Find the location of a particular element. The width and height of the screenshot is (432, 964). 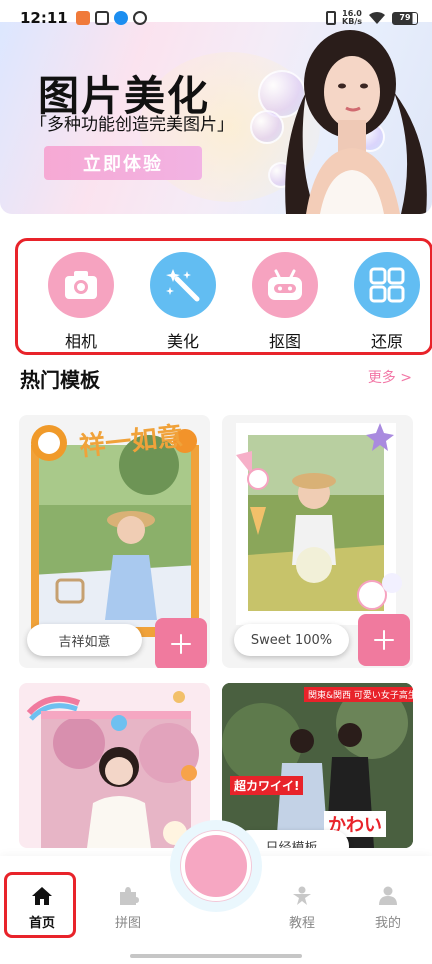

camera-icon is located at coordinates (81, 285).